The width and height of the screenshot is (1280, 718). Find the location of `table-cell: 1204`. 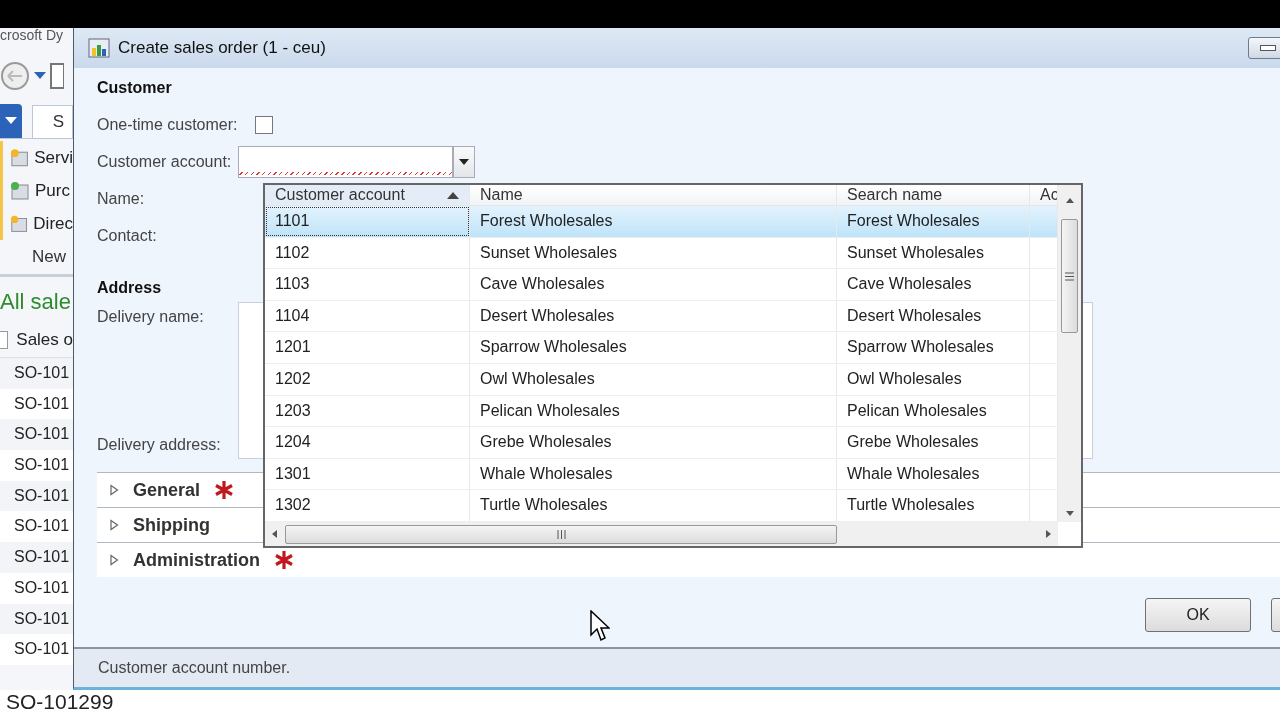

table-cell: 1204 is located at coordinates (367, 442).